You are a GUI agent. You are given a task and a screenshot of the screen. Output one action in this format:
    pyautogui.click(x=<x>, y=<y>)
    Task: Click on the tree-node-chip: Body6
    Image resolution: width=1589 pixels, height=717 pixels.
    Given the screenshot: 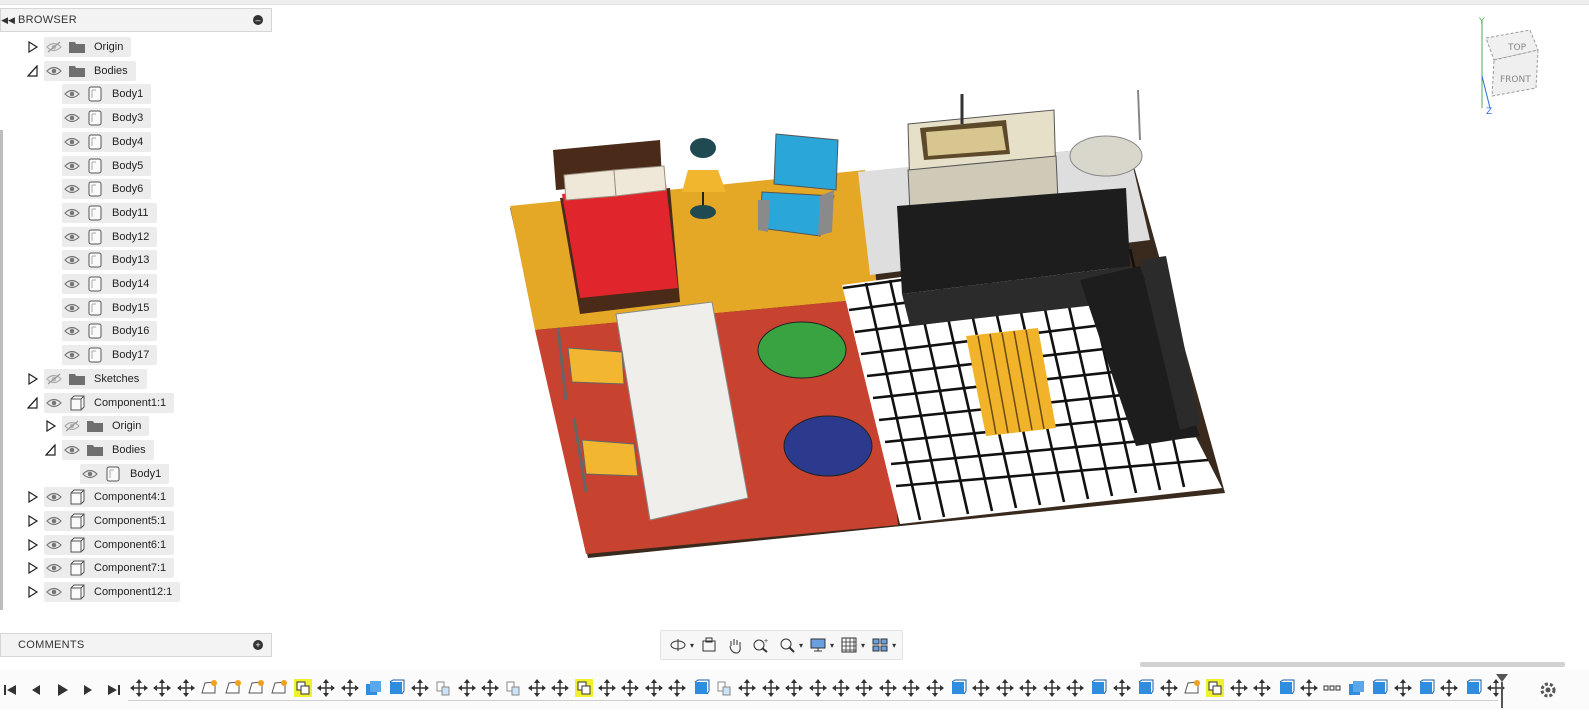 What is the action you would take?
    pyautogui.click(x=107, y=189)
    